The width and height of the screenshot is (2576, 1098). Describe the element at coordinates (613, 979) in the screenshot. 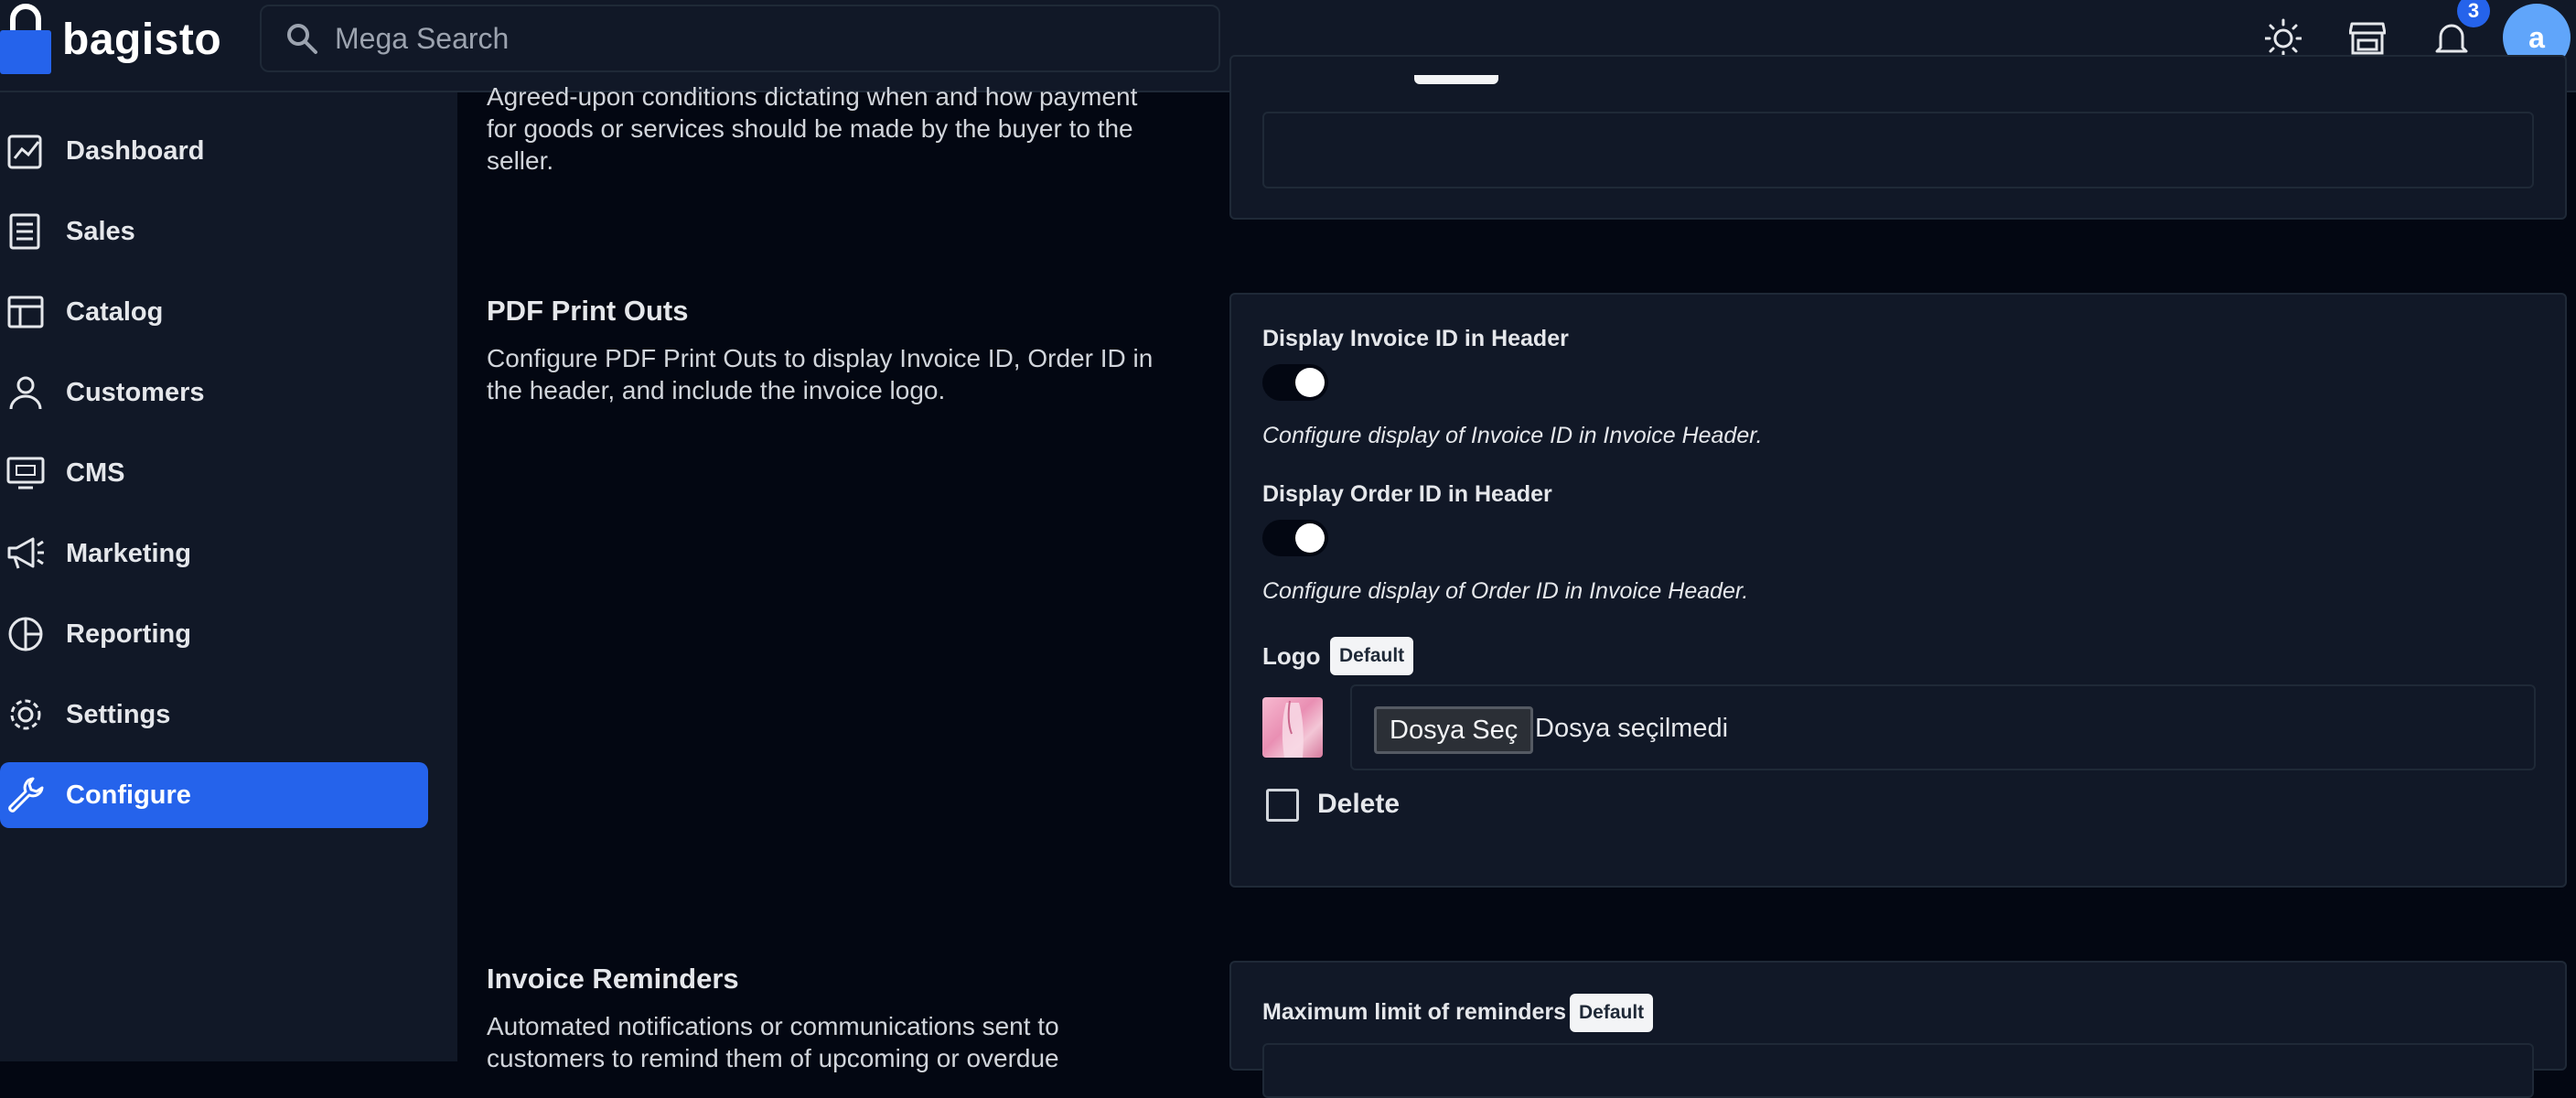

I see `section-title-invoice-reminders: Invoice Reminders` at that location.